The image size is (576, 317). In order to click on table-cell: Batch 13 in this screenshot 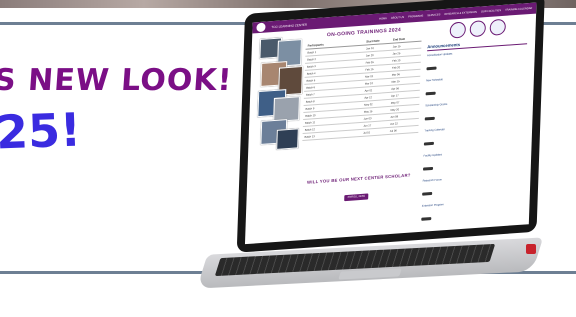, I will do `click(309, 136)`.